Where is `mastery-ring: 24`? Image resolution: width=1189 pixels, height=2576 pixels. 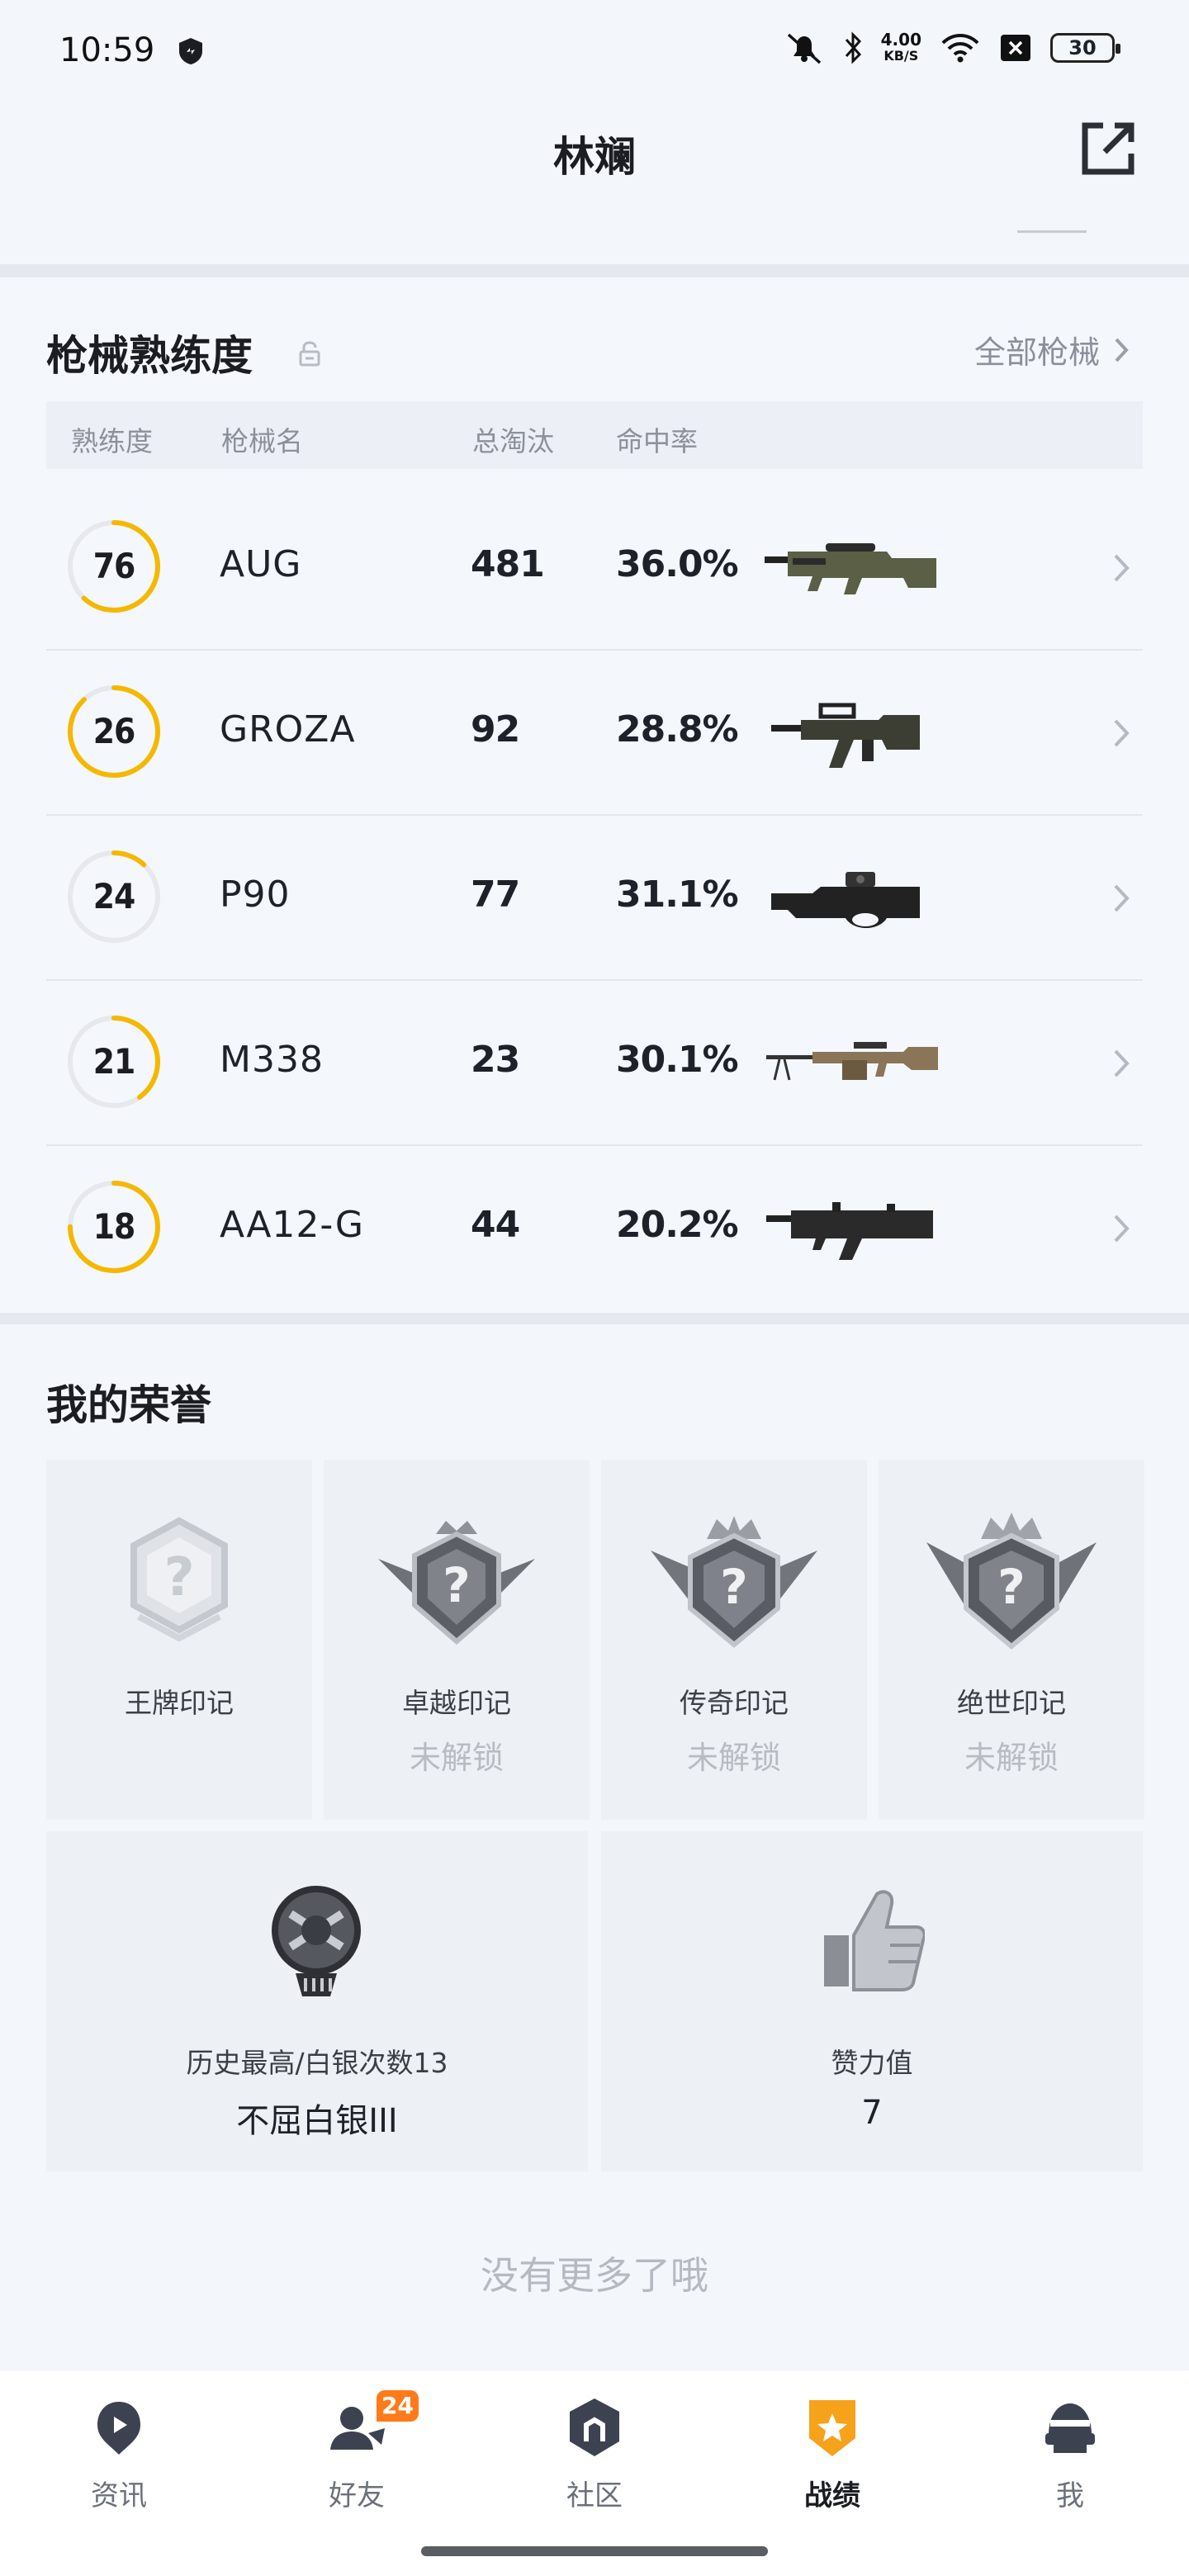
mastery-ring: 24 is located at coordinates (114, 897).